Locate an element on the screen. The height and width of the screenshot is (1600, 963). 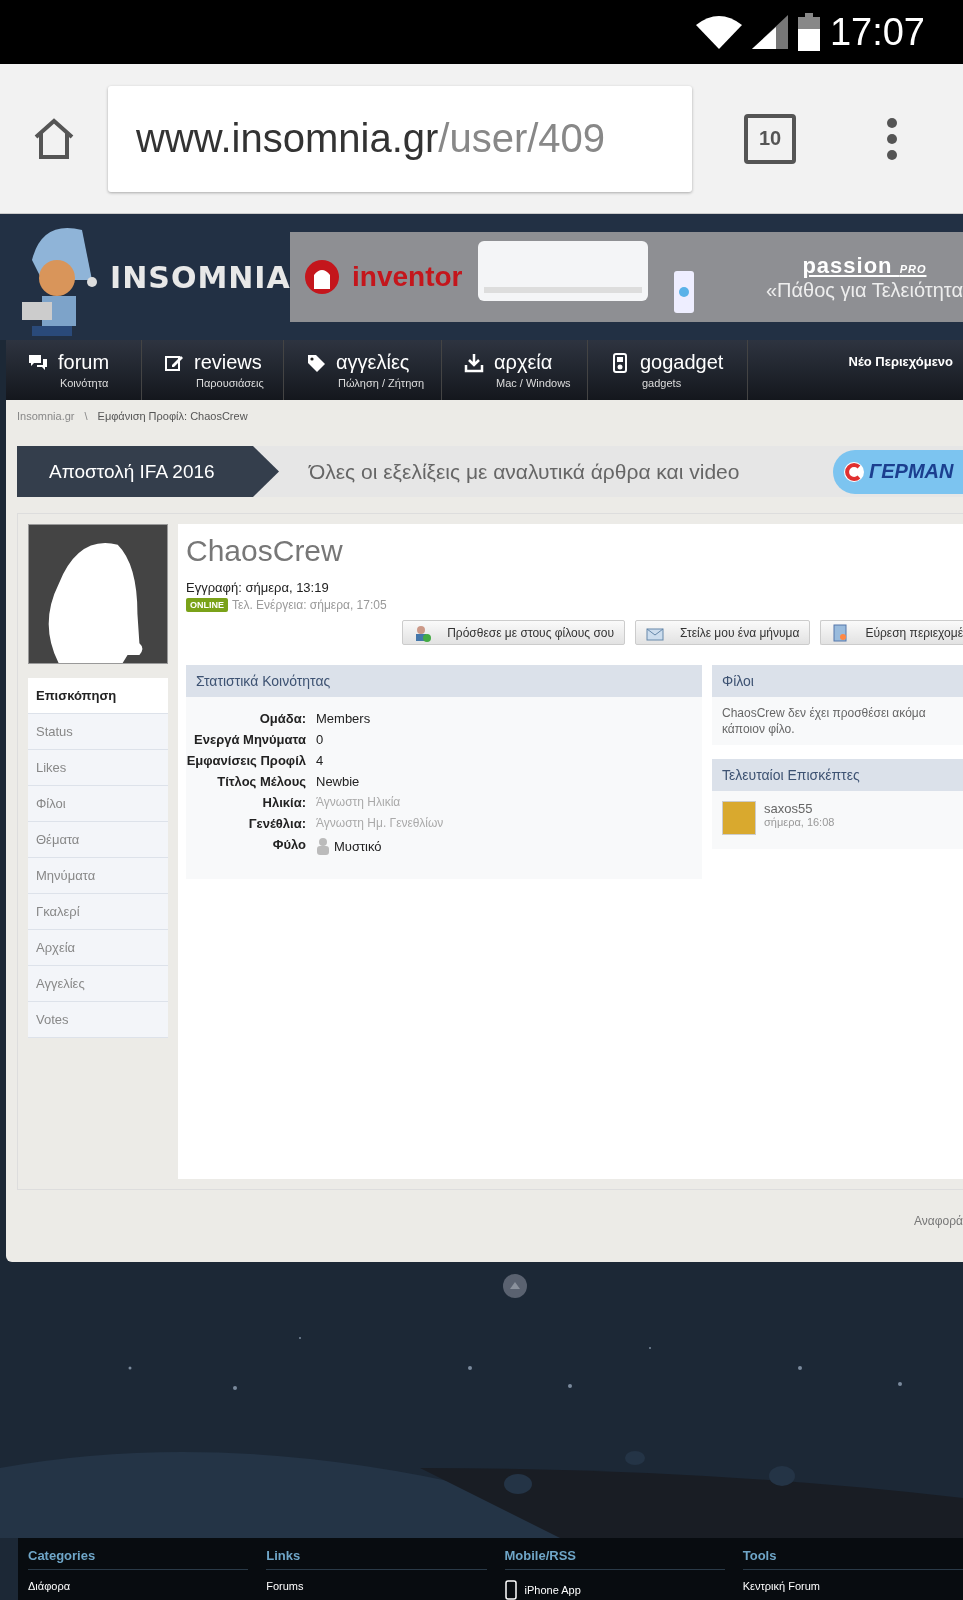
profile-tab: Επισκόπηση is located at coordinates (98, 696).